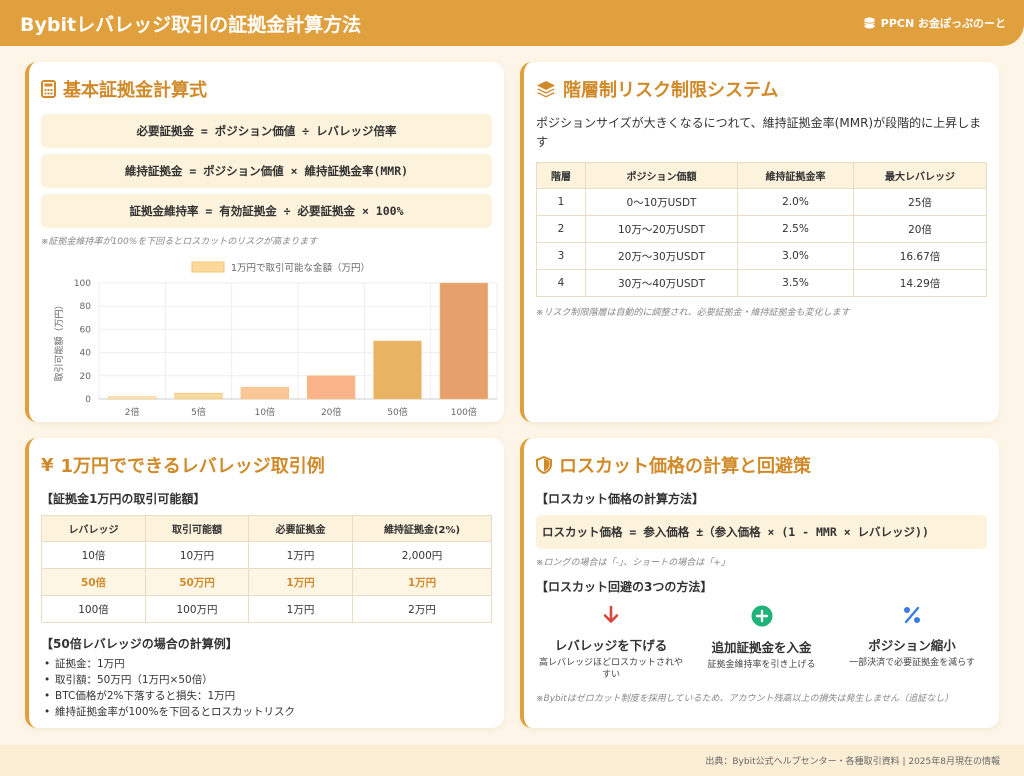 This screenshot has width=1024, height=776. What do you see at coordinates (852, 762) in the screenshot?
I see `footer-source: 出典：Bybit公式ヘルプセンター・各種取引資料 | 2025年8月現在の情報` at bounding box center [852, 762].